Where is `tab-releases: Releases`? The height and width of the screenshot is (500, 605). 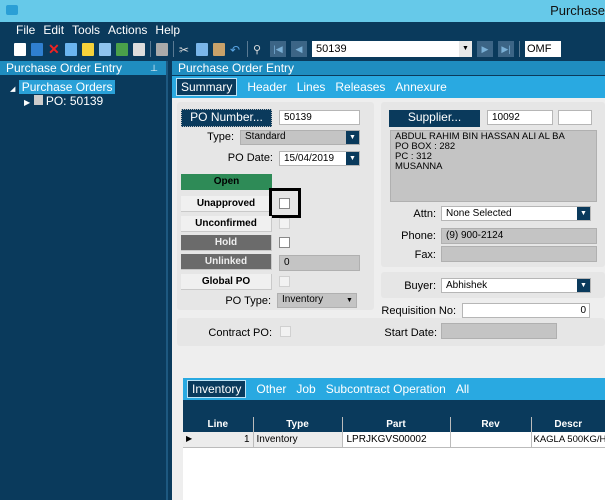 tab-releases: Releases is located at coordinates (360, 87).